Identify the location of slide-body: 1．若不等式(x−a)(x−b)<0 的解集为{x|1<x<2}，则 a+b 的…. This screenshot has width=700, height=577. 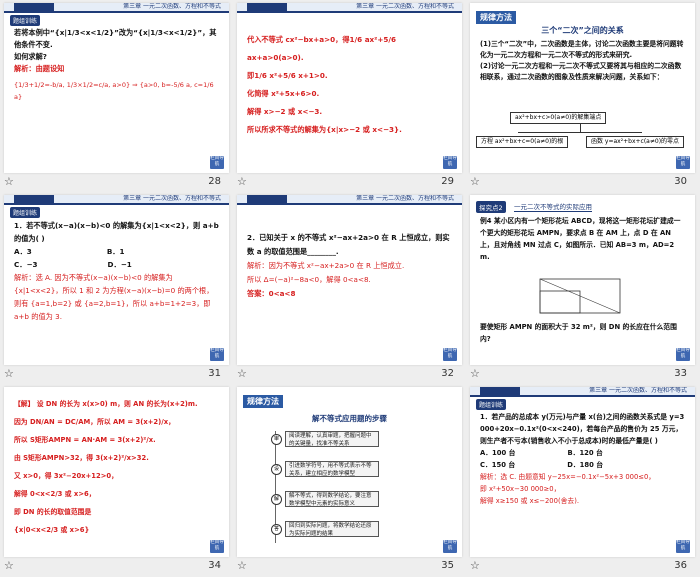
(116, 271).